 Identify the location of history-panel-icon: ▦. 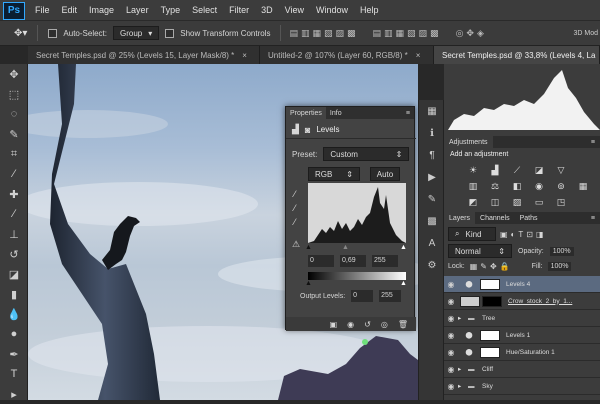
(432, 111).